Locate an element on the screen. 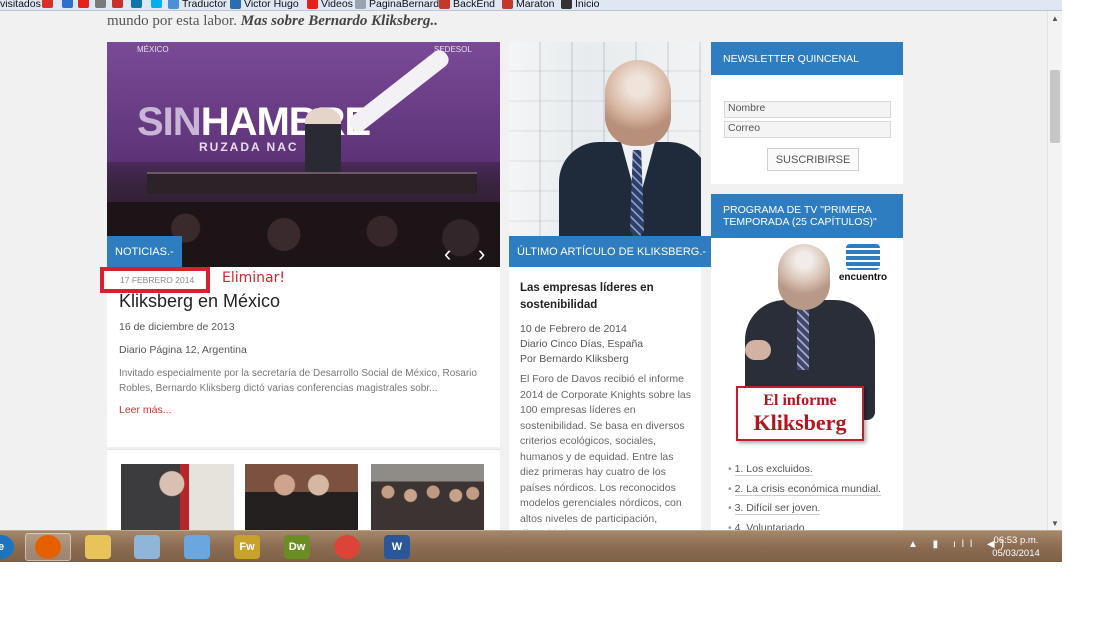 Image resolution: width=1100 pixels, height=618 pixels. taskbar-chrome-button is located at coordinates (347, 547).